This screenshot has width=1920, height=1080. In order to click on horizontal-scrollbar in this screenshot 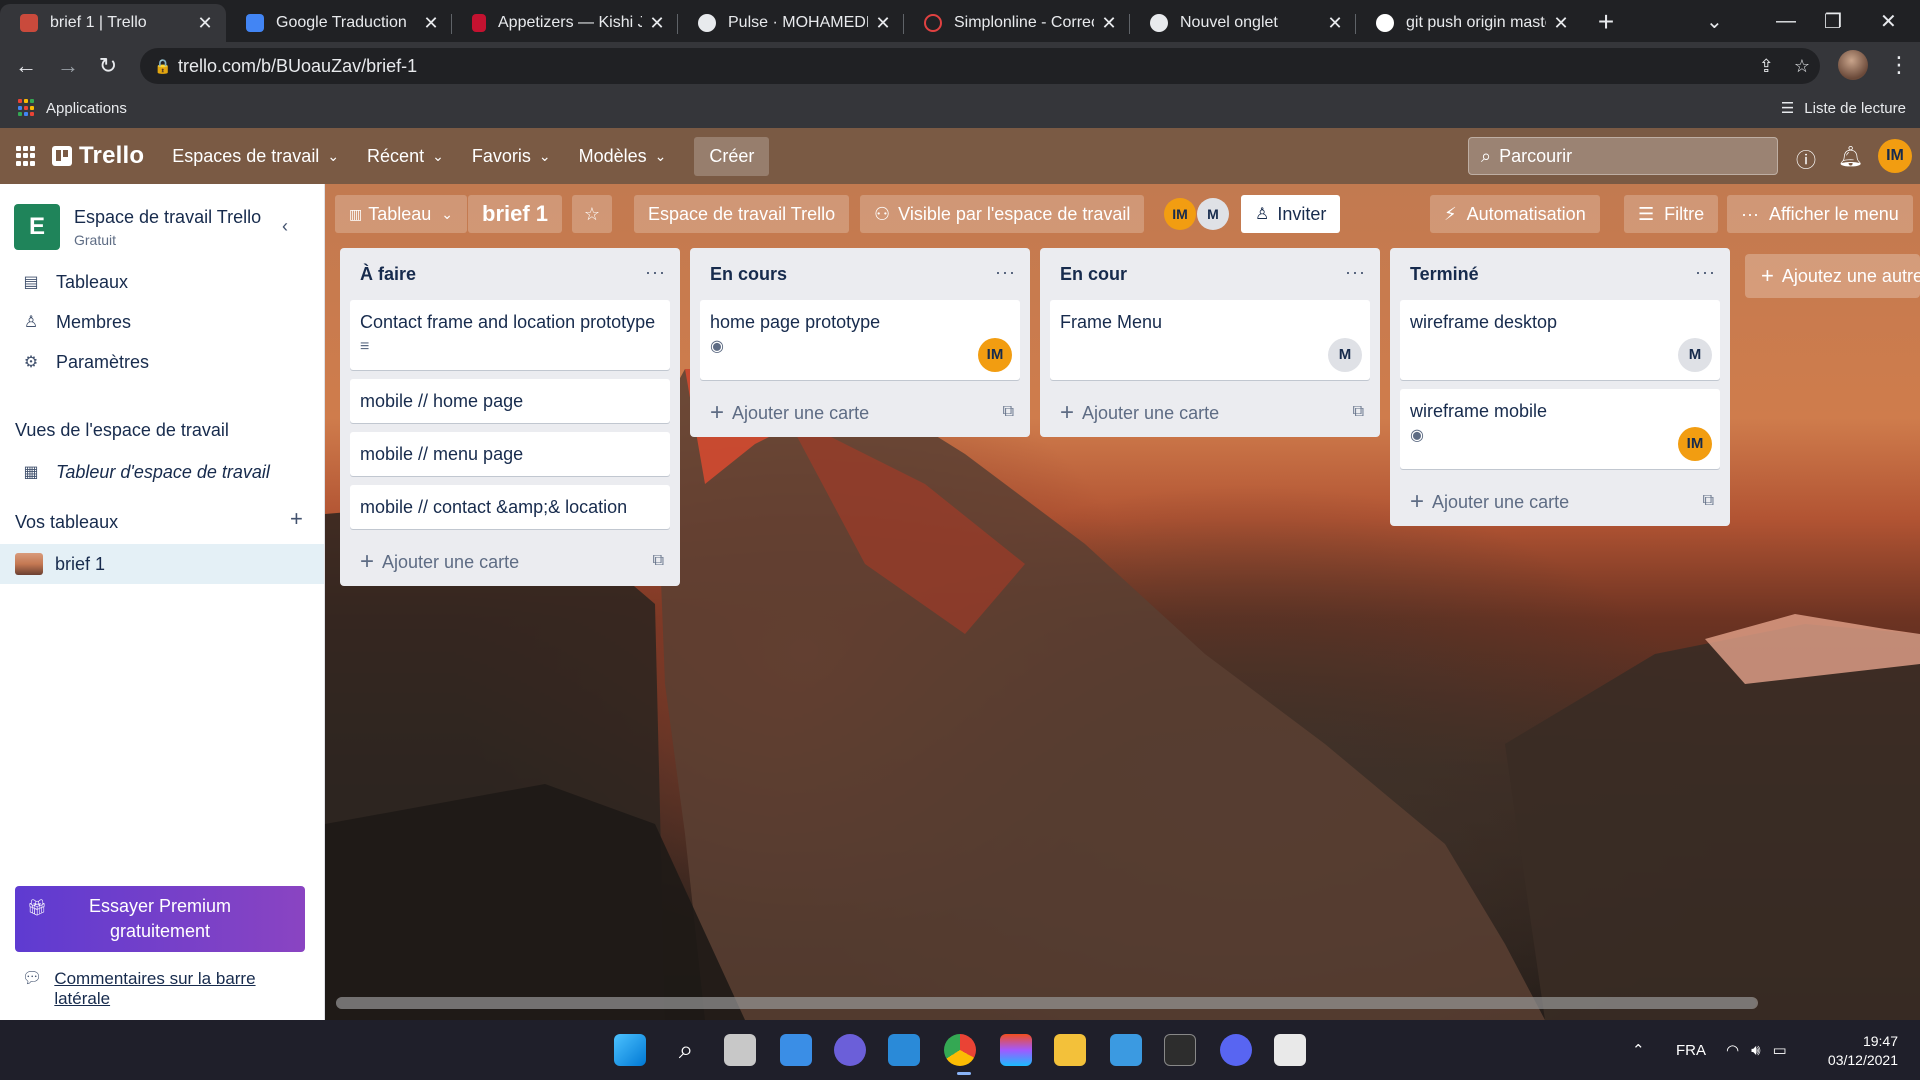, I will do `click(1047, 1003)`.